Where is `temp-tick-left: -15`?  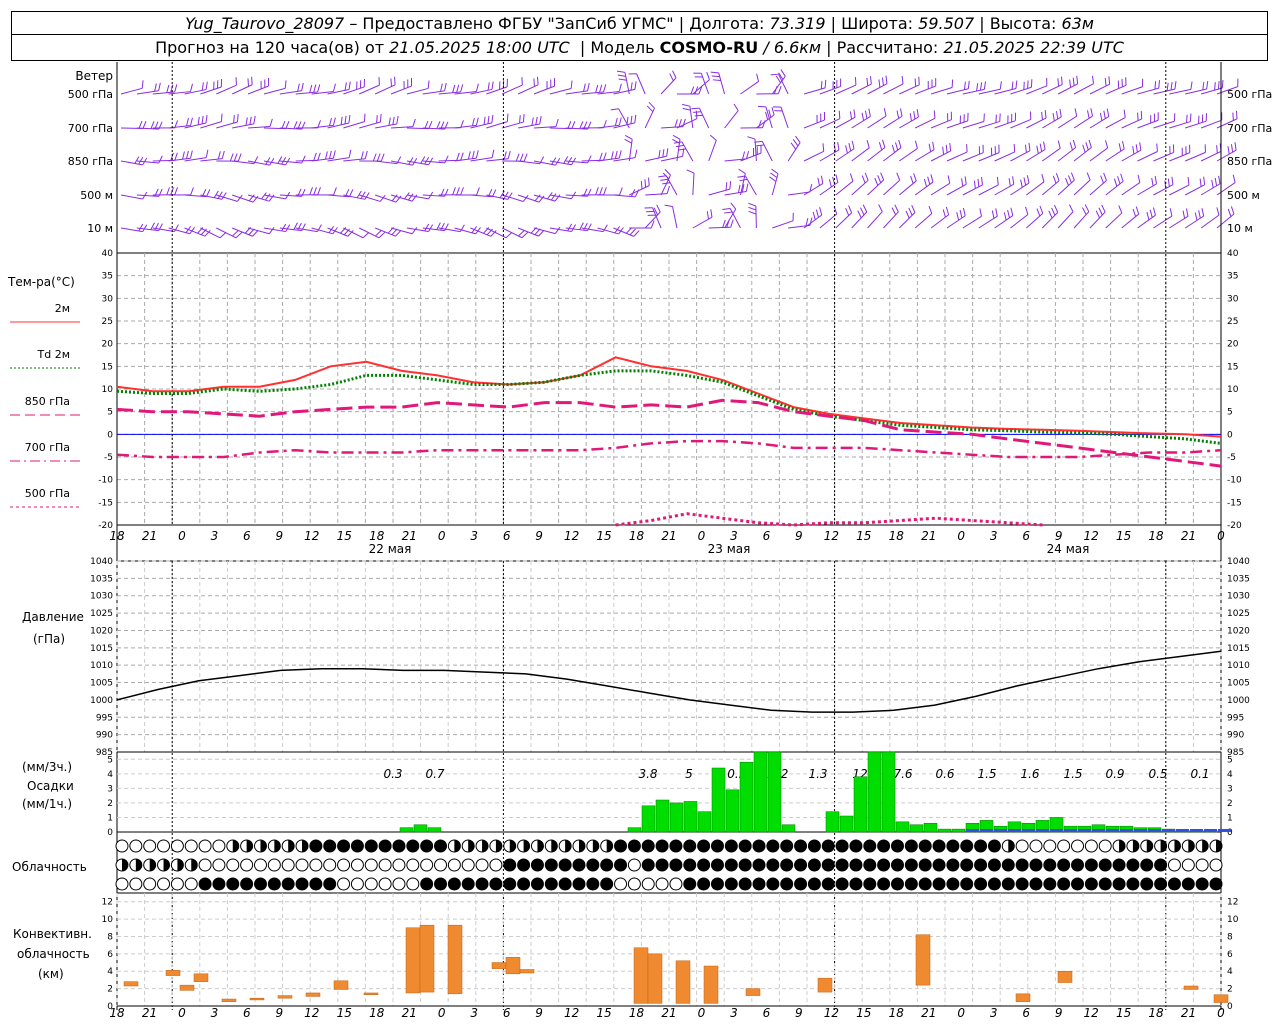
temp-tick-left: -15 is located at coordinates (105, 503).